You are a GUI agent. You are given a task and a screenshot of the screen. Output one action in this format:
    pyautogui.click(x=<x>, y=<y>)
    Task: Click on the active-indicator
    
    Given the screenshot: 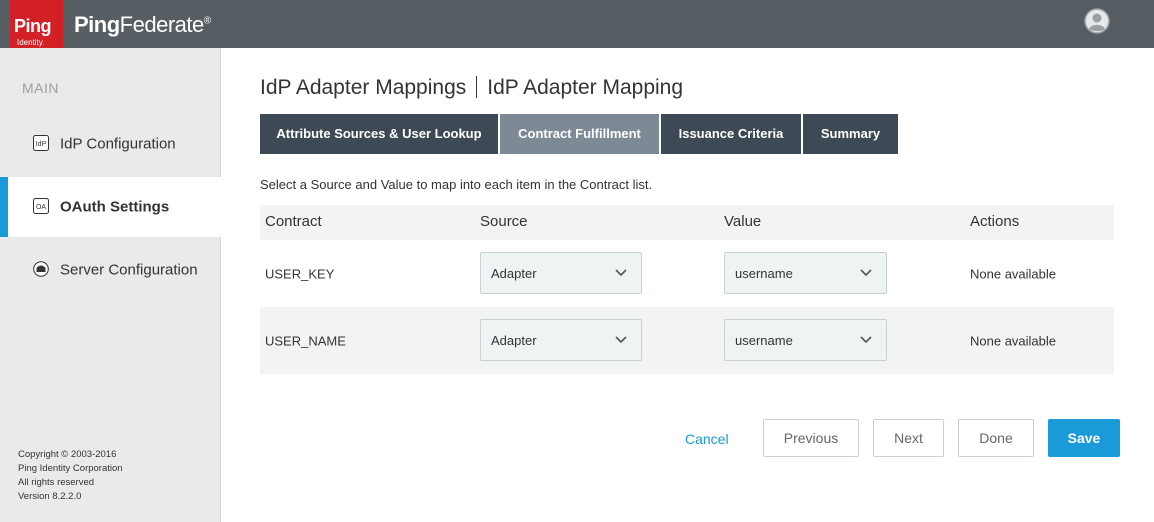 What is the action you would take?
    pyautogui.click(x=4, y=207)
    